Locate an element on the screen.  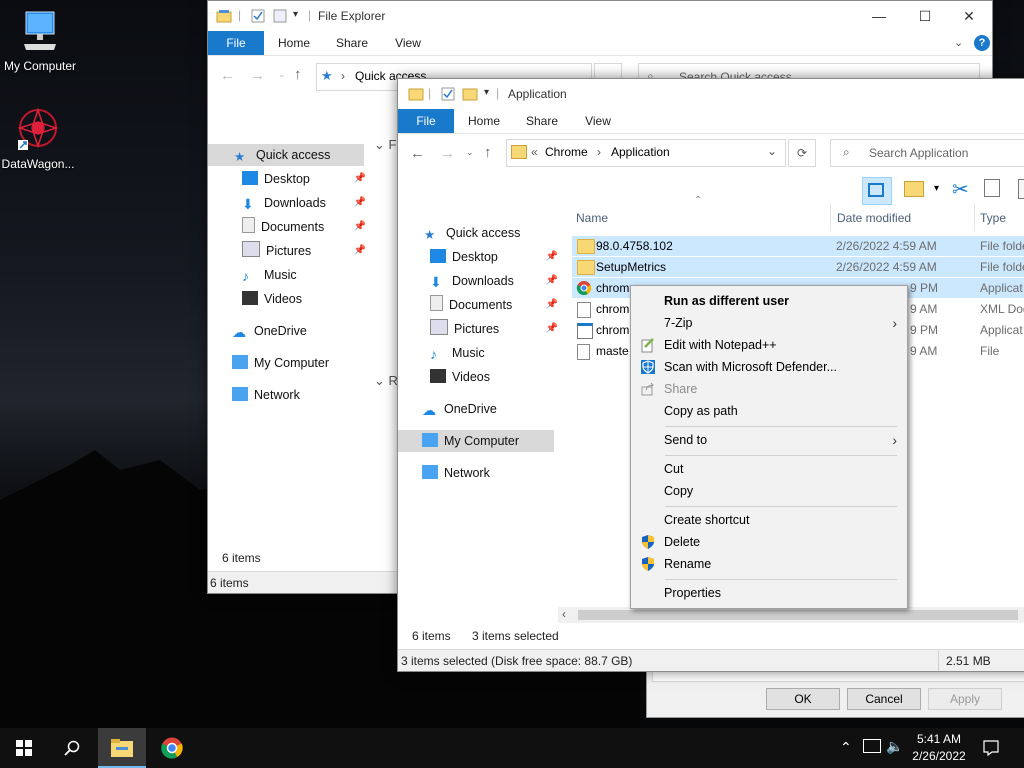
chevron-down-icon: ⌄ is located at coordinates (772, 151).